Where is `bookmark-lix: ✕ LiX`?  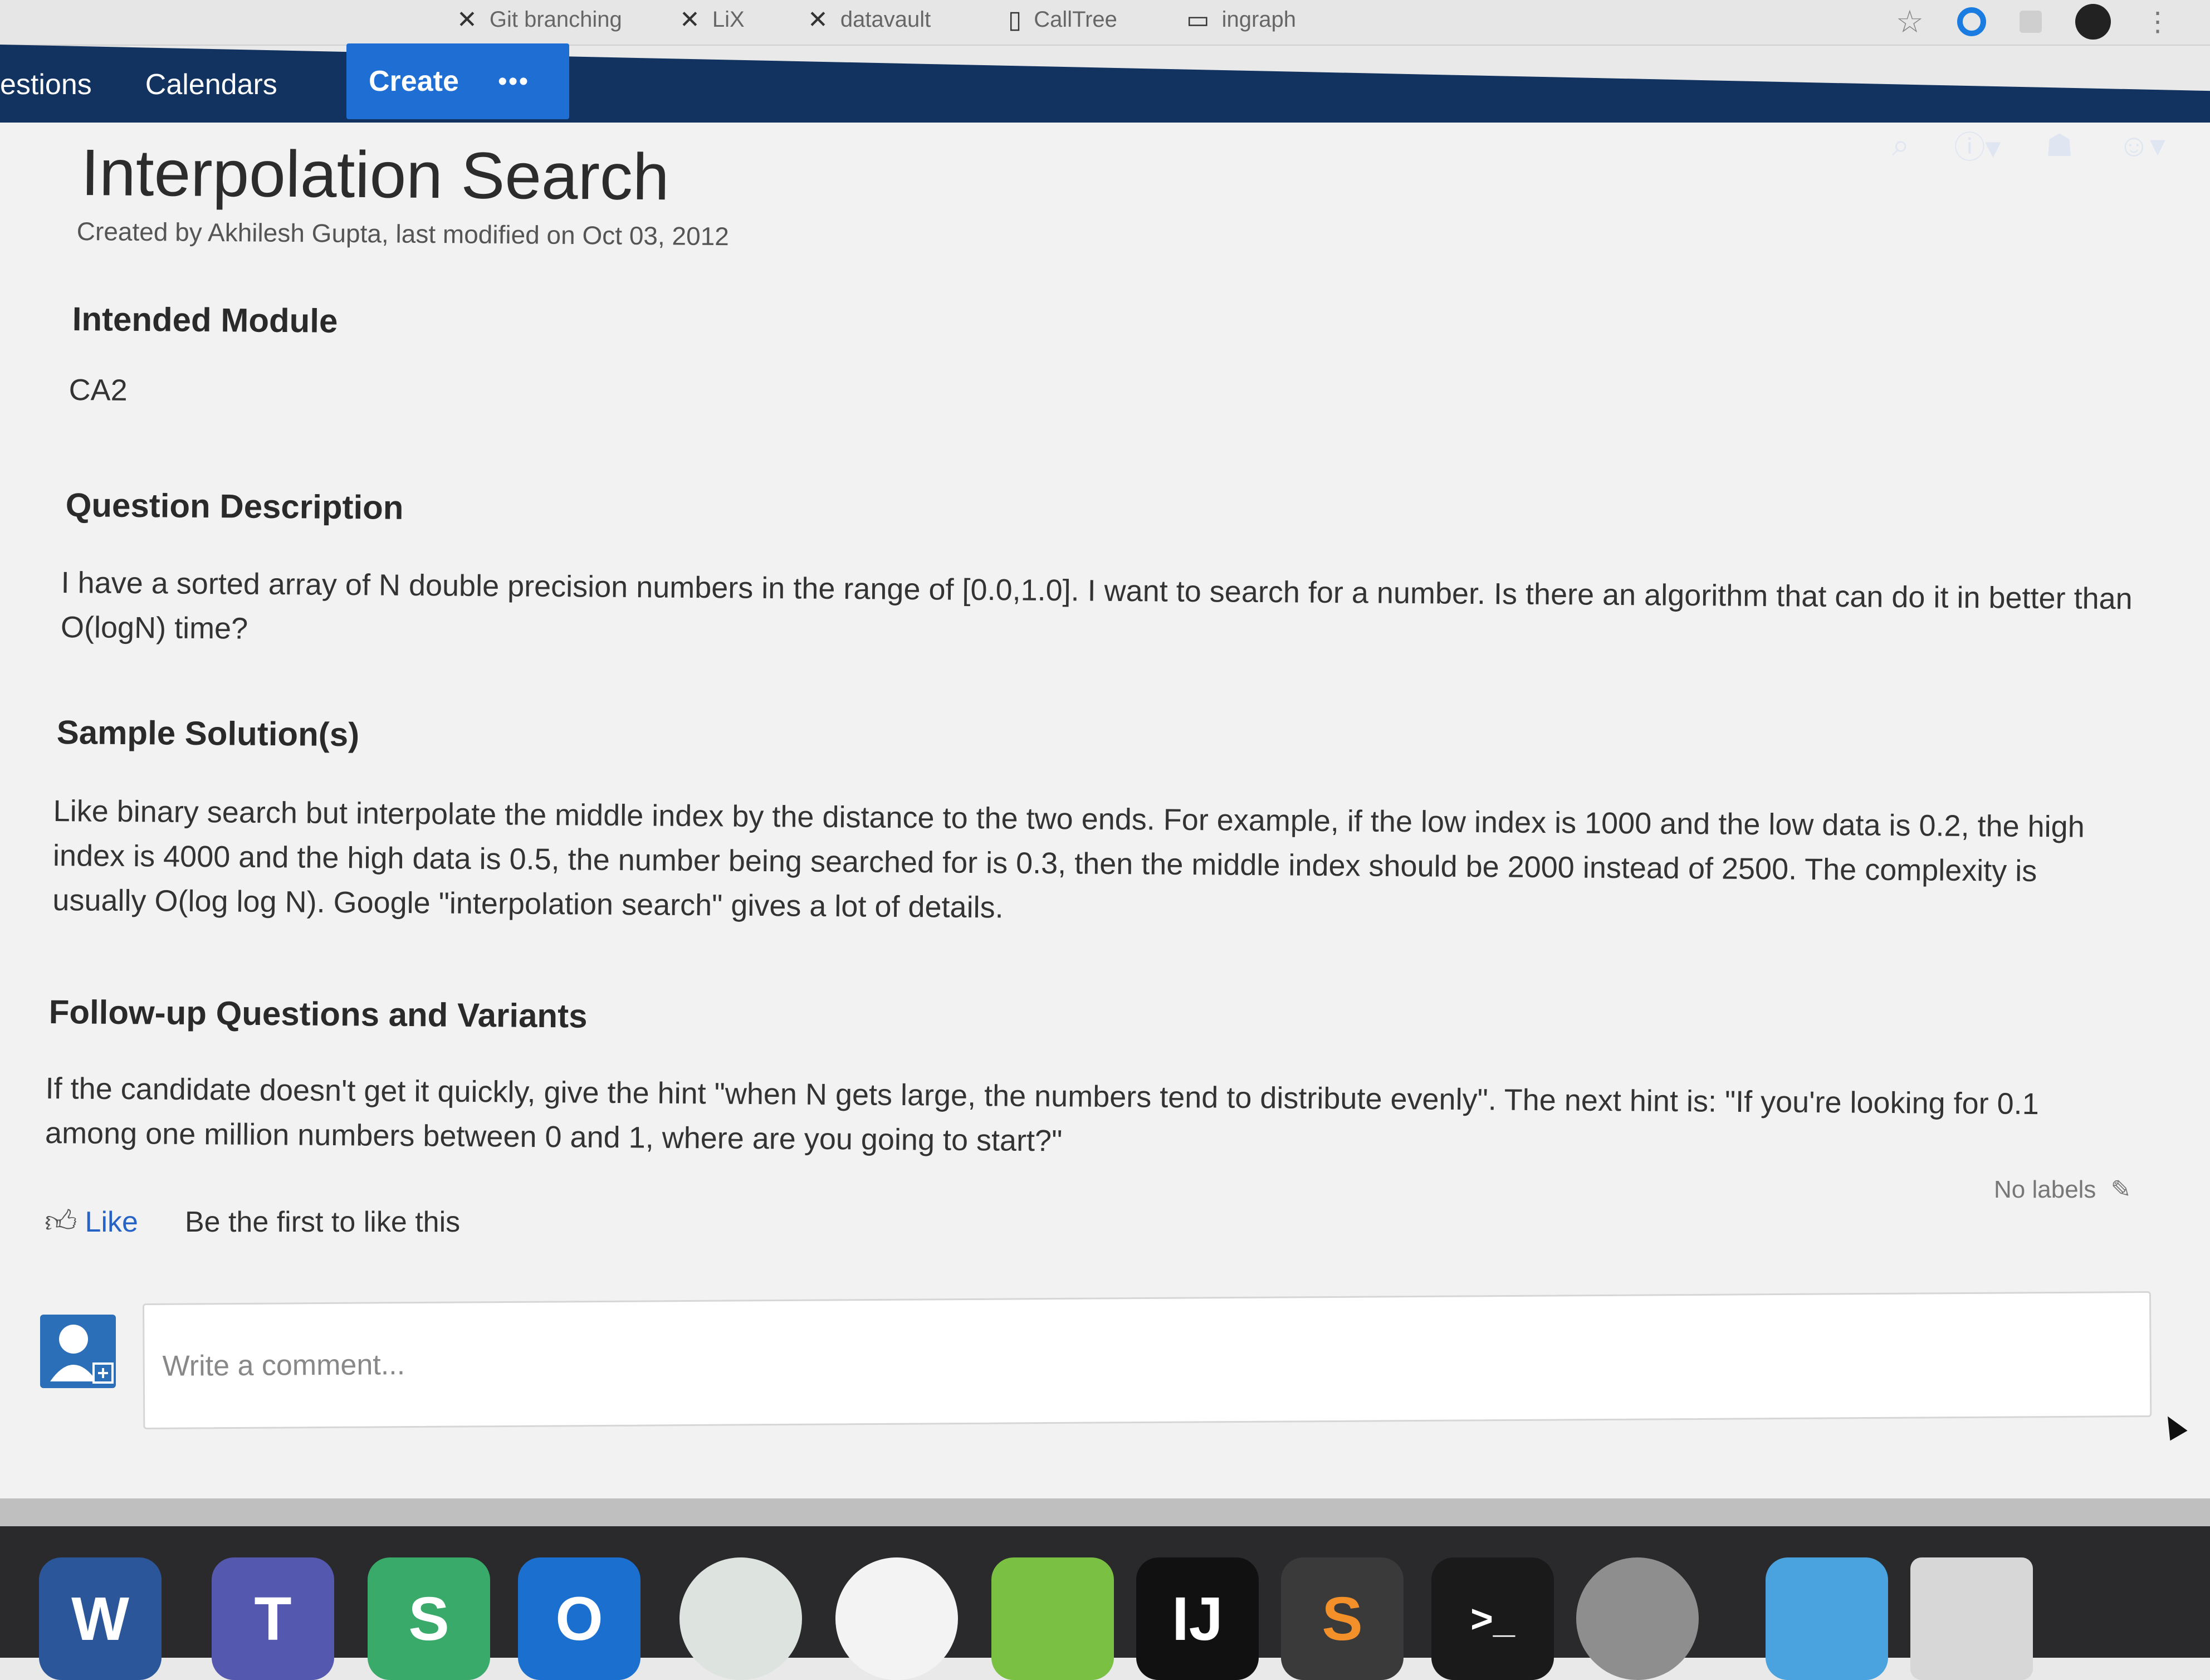 bookmark-lix: ✕ LiX is located at coordinates (712, 19).